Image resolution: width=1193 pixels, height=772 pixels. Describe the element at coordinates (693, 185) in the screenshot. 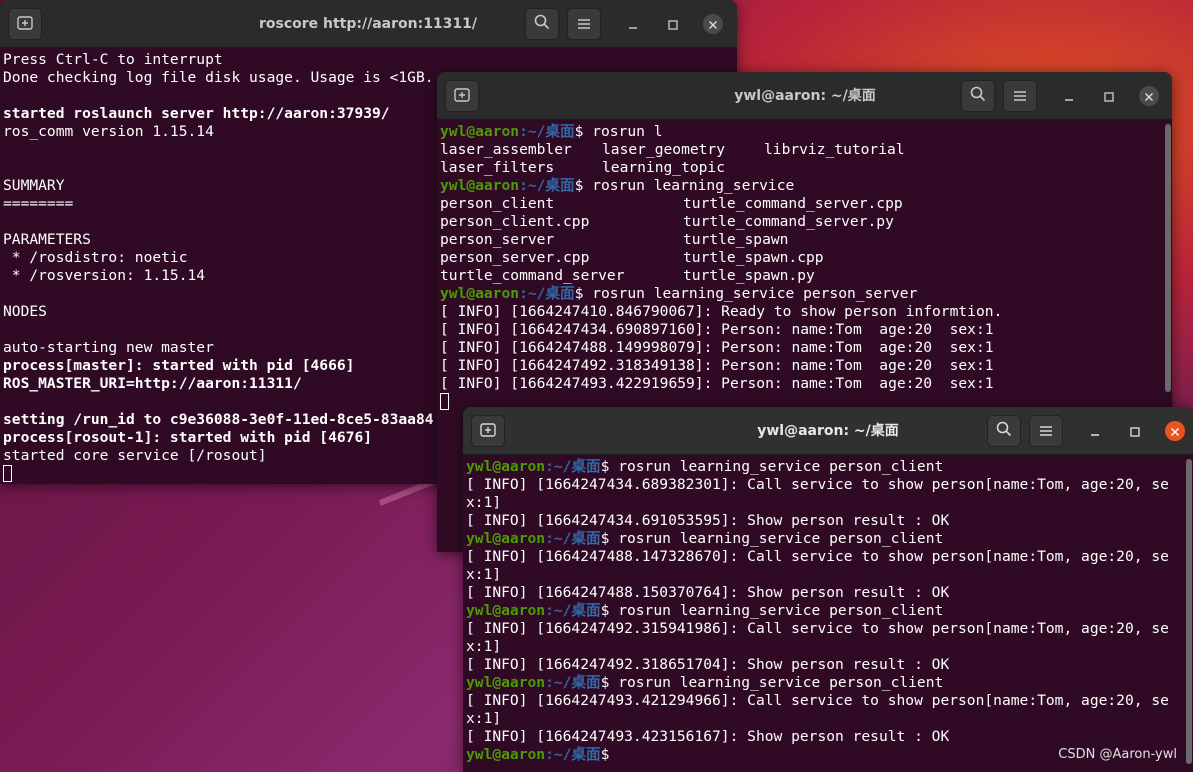

I see `command-text: rosrun learning_service` at that location.